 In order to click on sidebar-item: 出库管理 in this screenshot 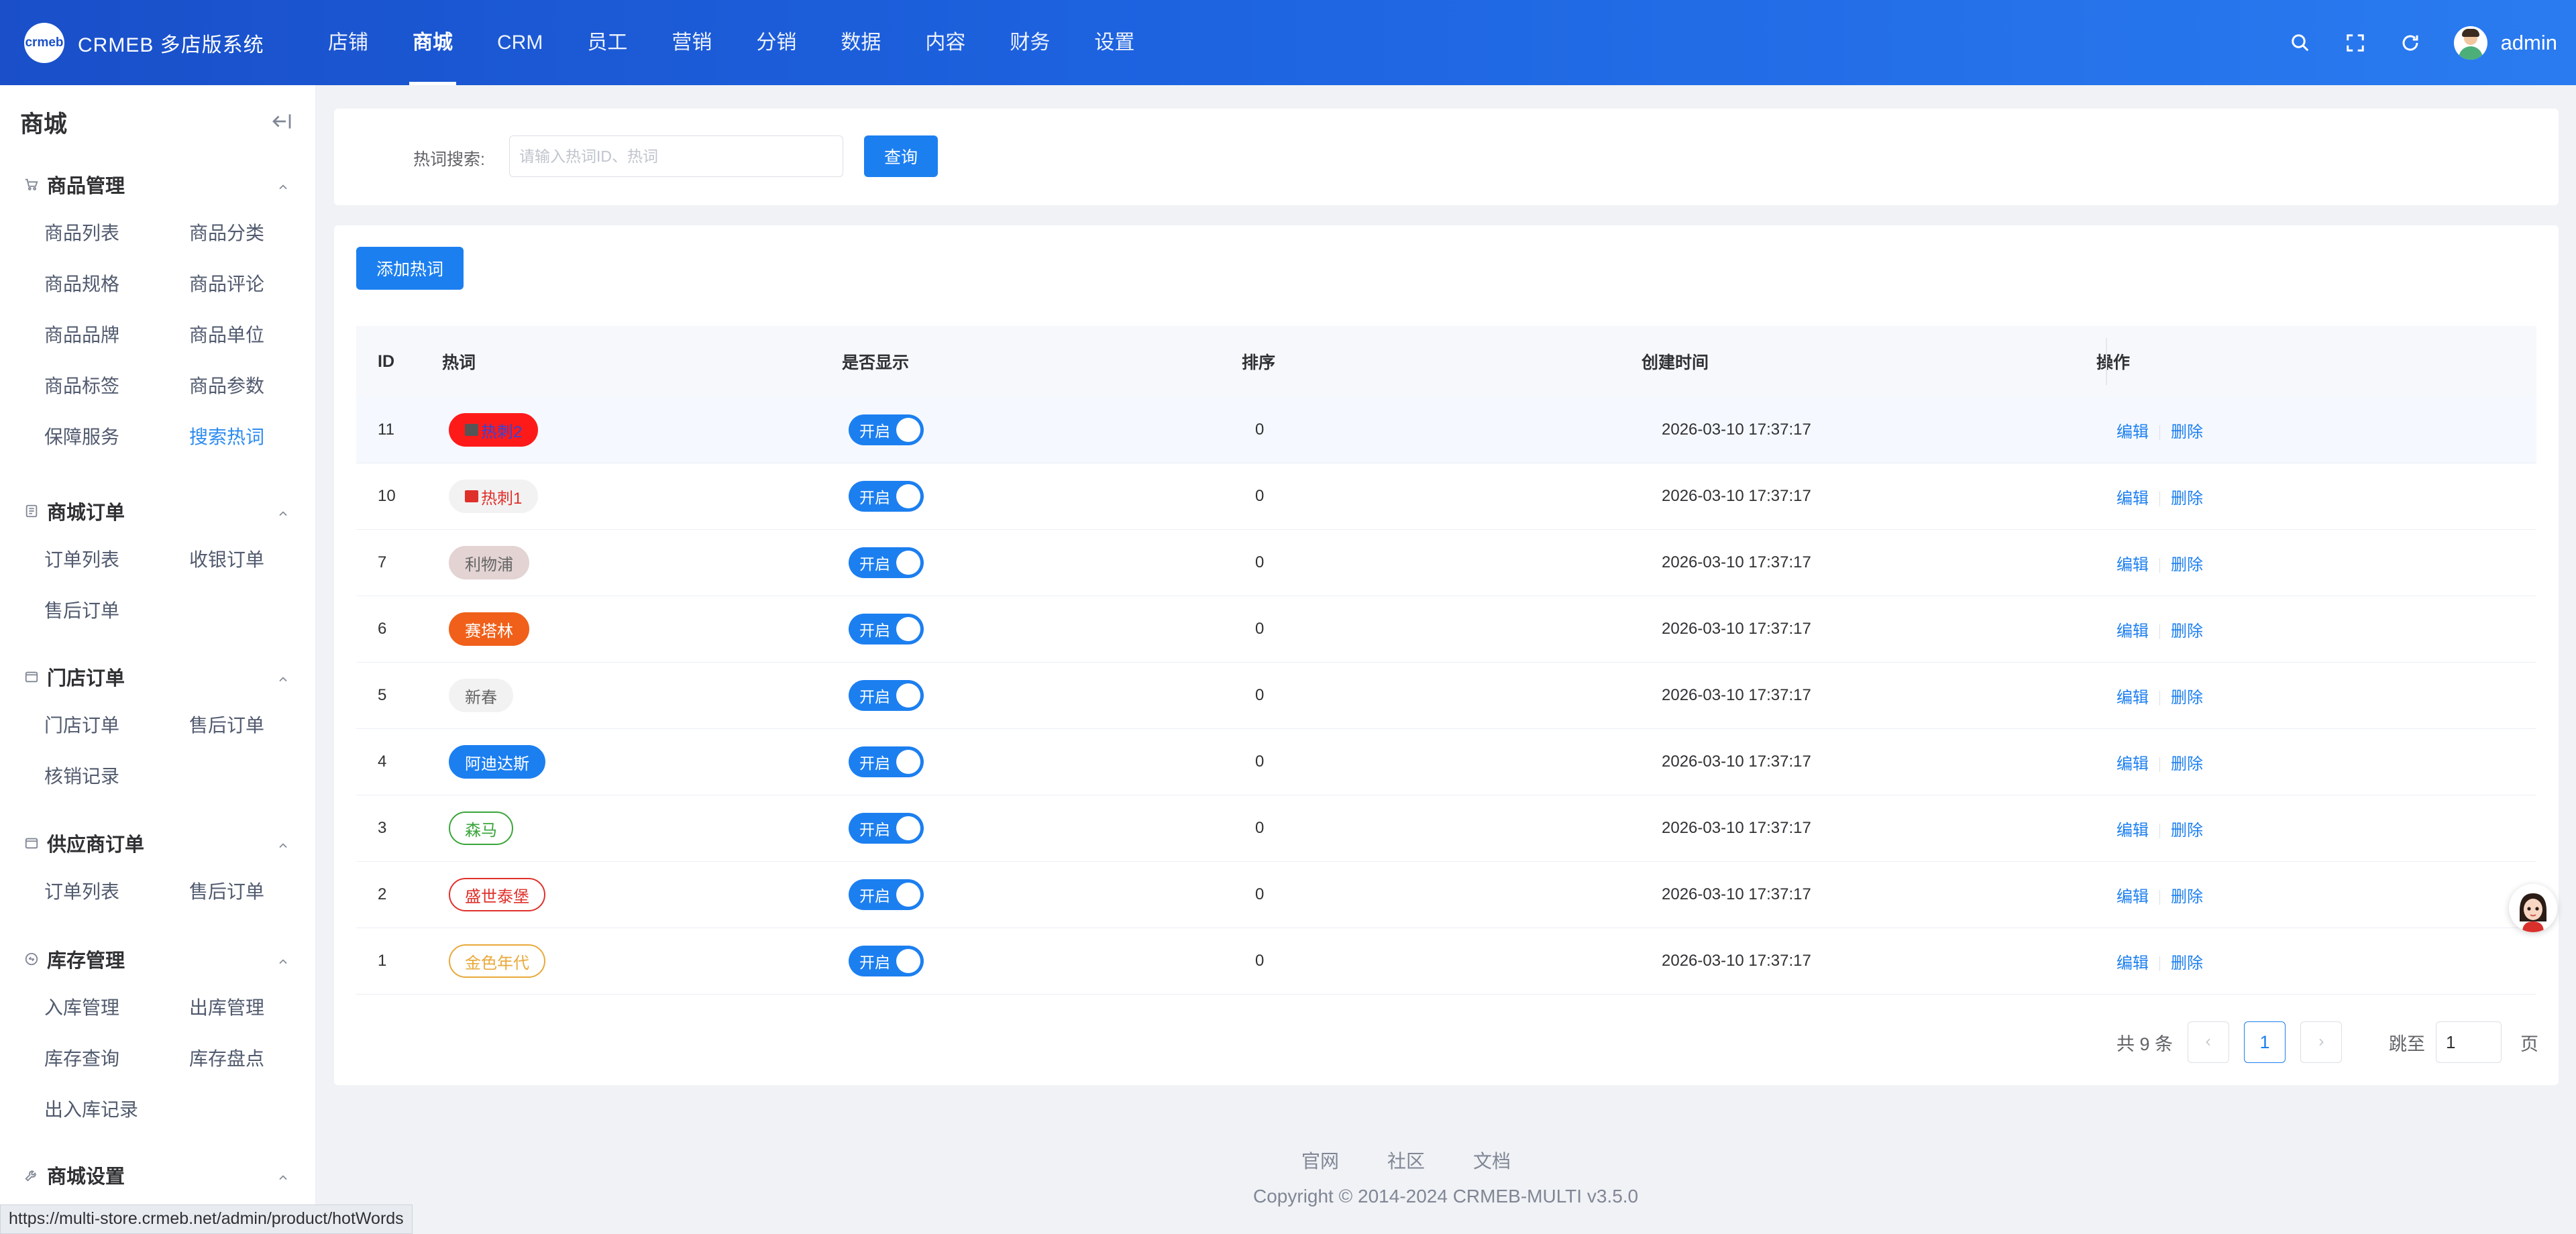, I will do `click(252, 1008)`.